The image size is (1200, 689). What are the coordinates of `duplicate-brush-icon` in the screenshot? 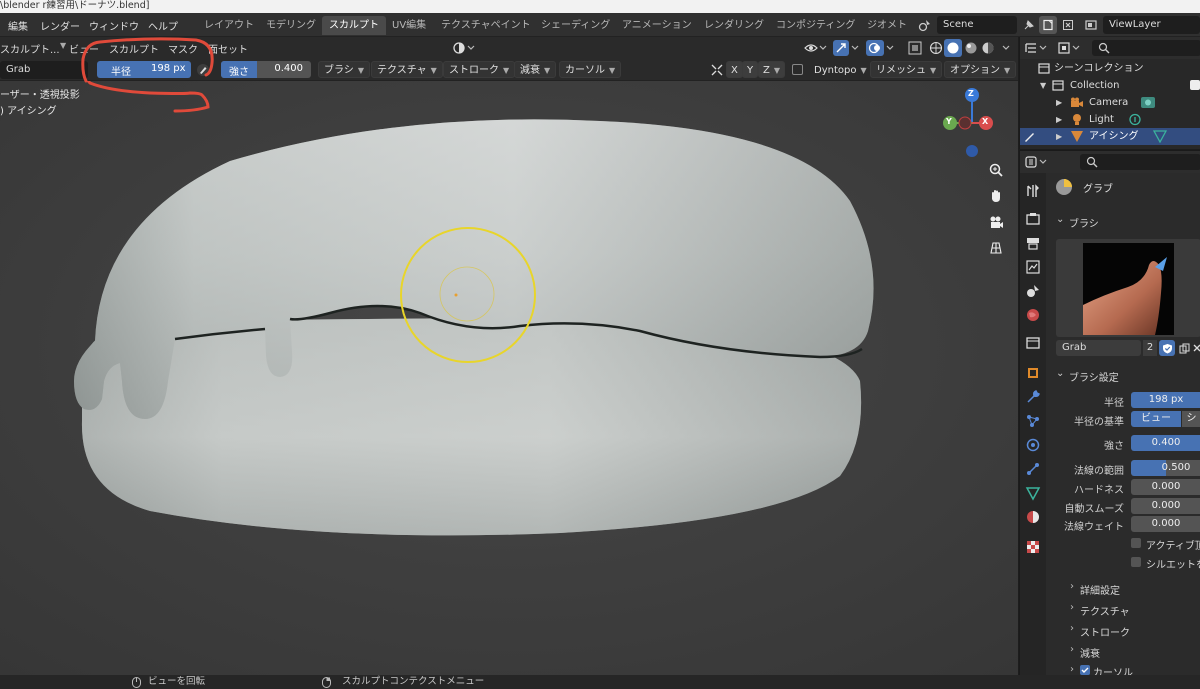 It's located at (1184, 348).